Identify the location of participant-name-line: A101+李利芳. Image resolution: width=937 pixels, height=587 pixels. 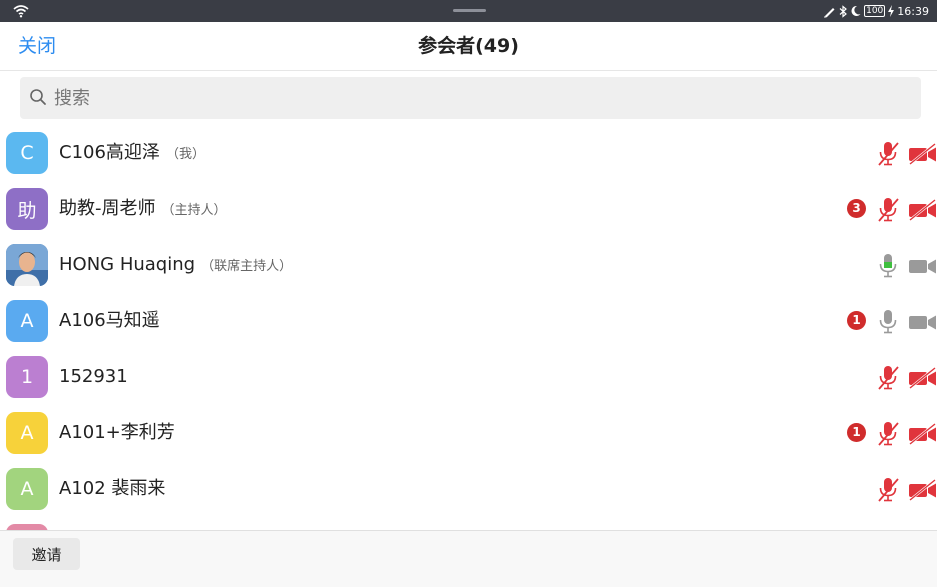
(117, 433).